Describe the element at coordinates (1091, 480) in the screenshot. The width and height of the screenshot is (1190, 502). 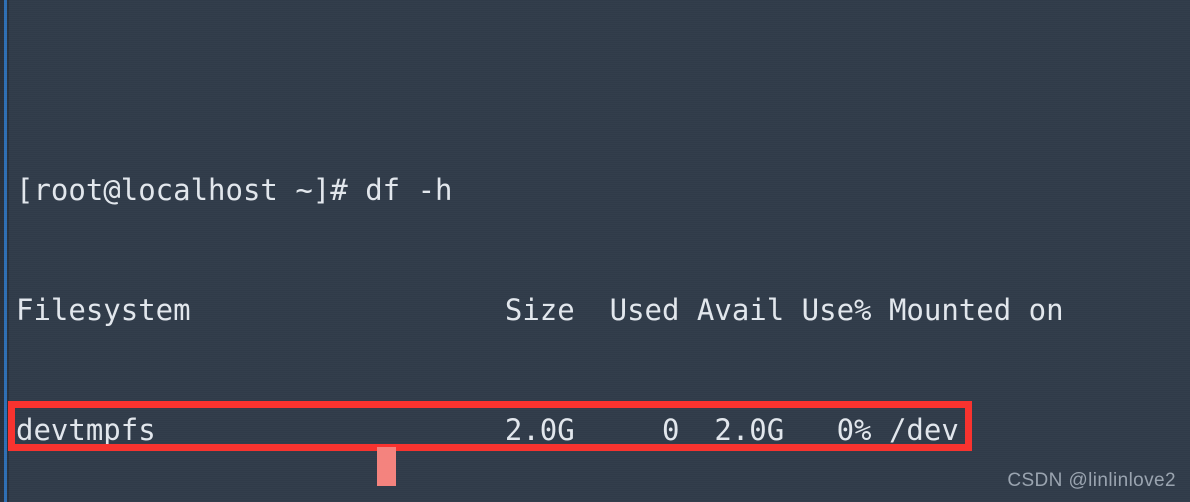
I see `watermark-label: CSDN @linlinlove2` at that location.